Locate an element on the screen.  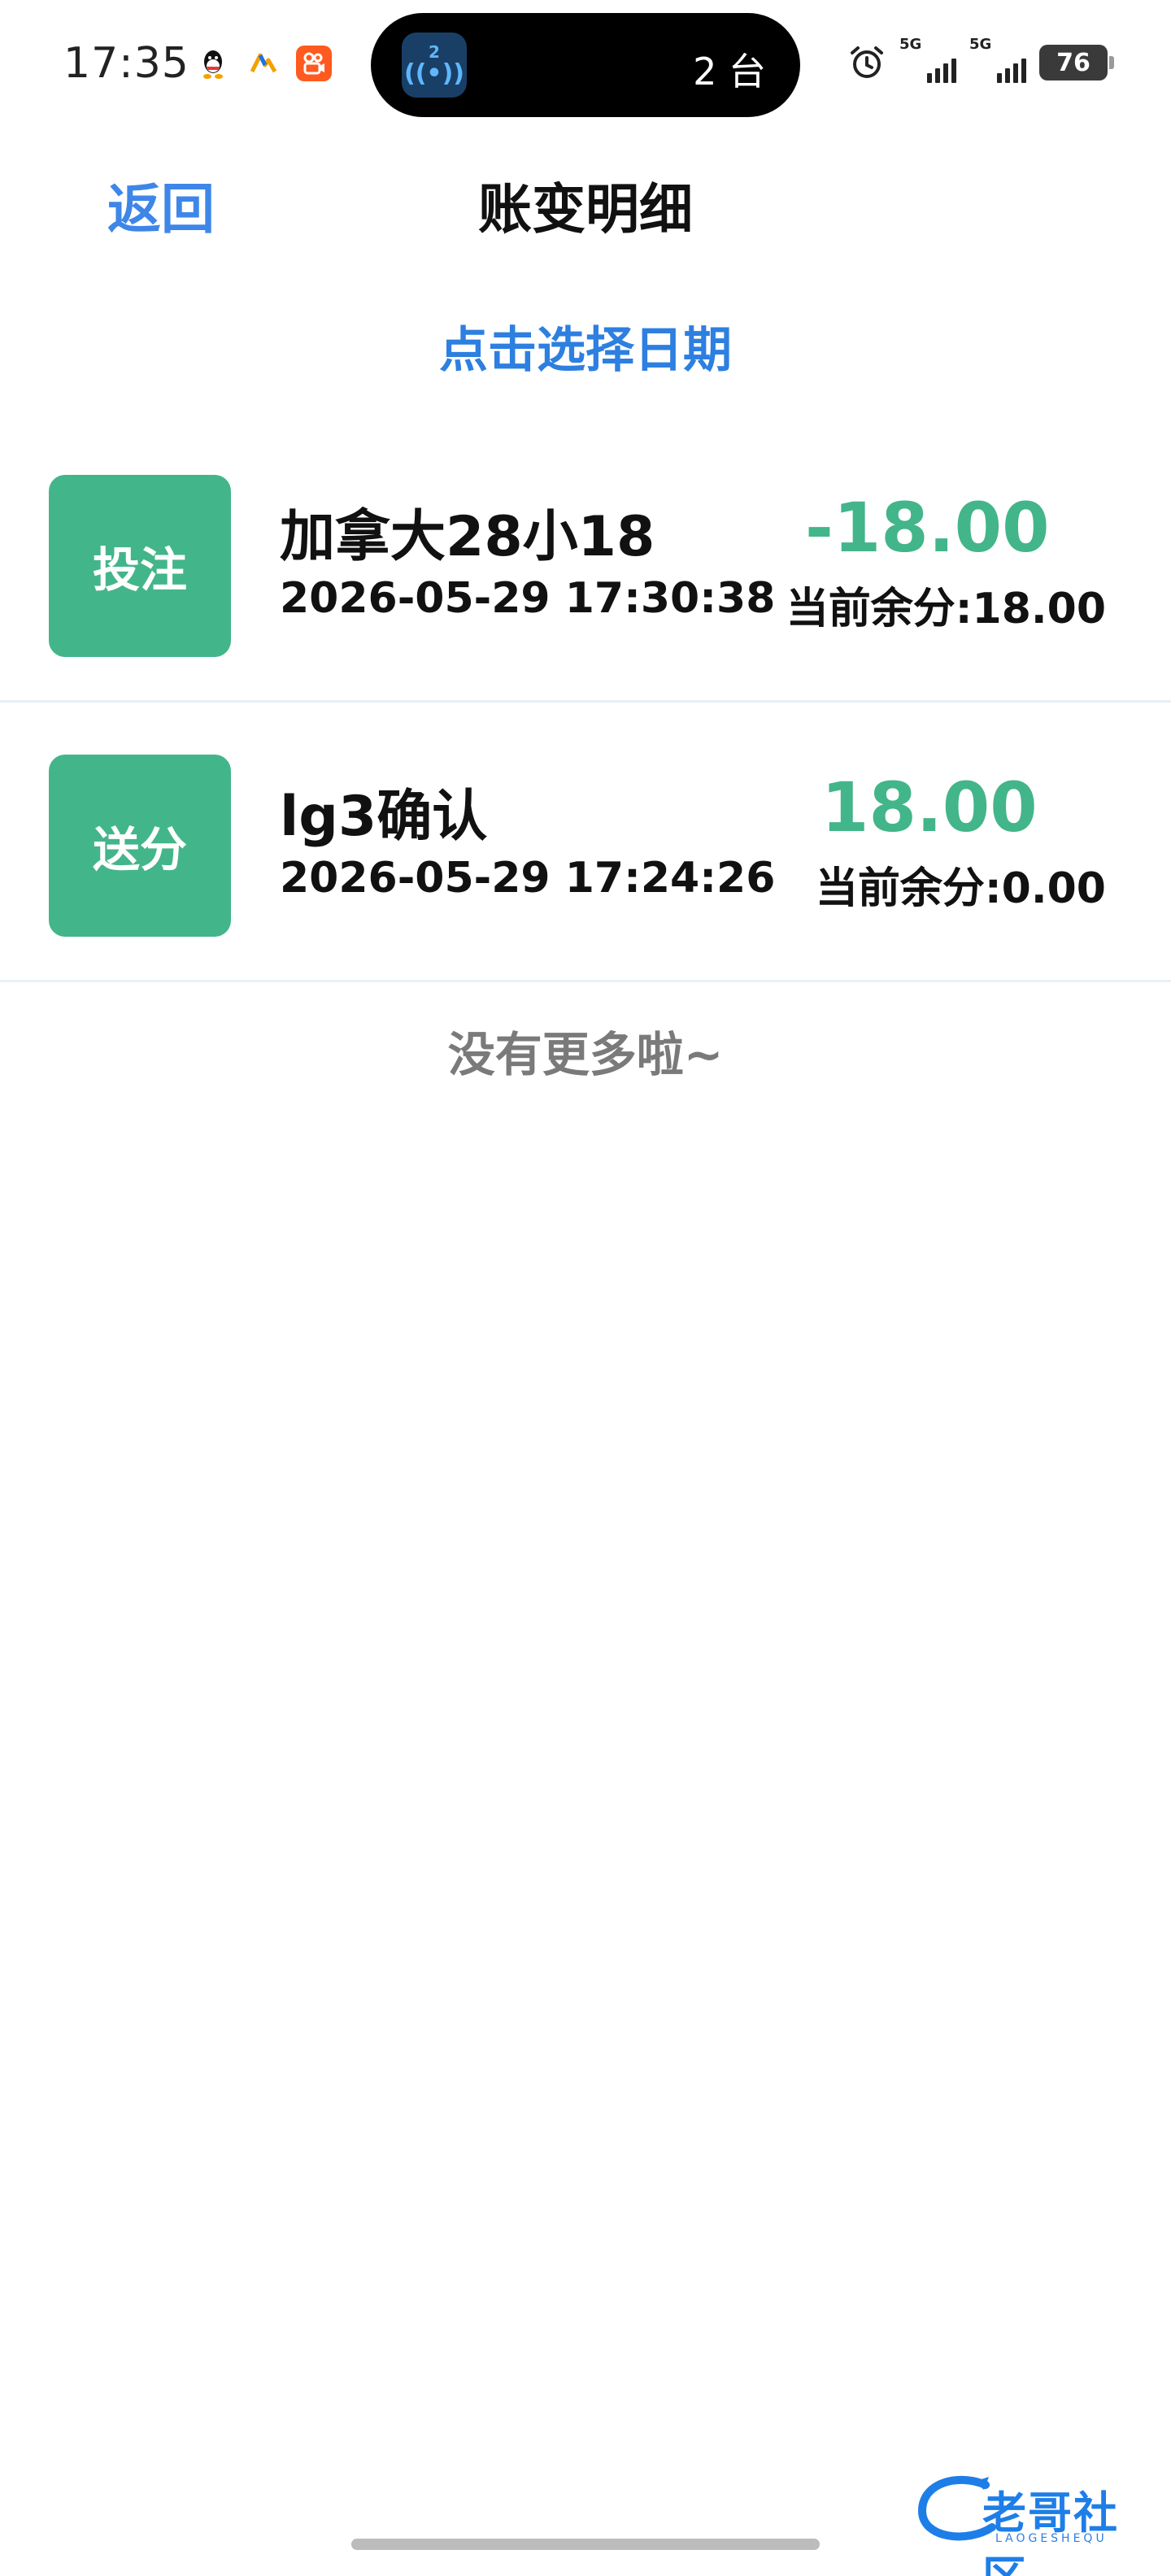
hotspot-count: 2 is located at coordinates (434, 52).